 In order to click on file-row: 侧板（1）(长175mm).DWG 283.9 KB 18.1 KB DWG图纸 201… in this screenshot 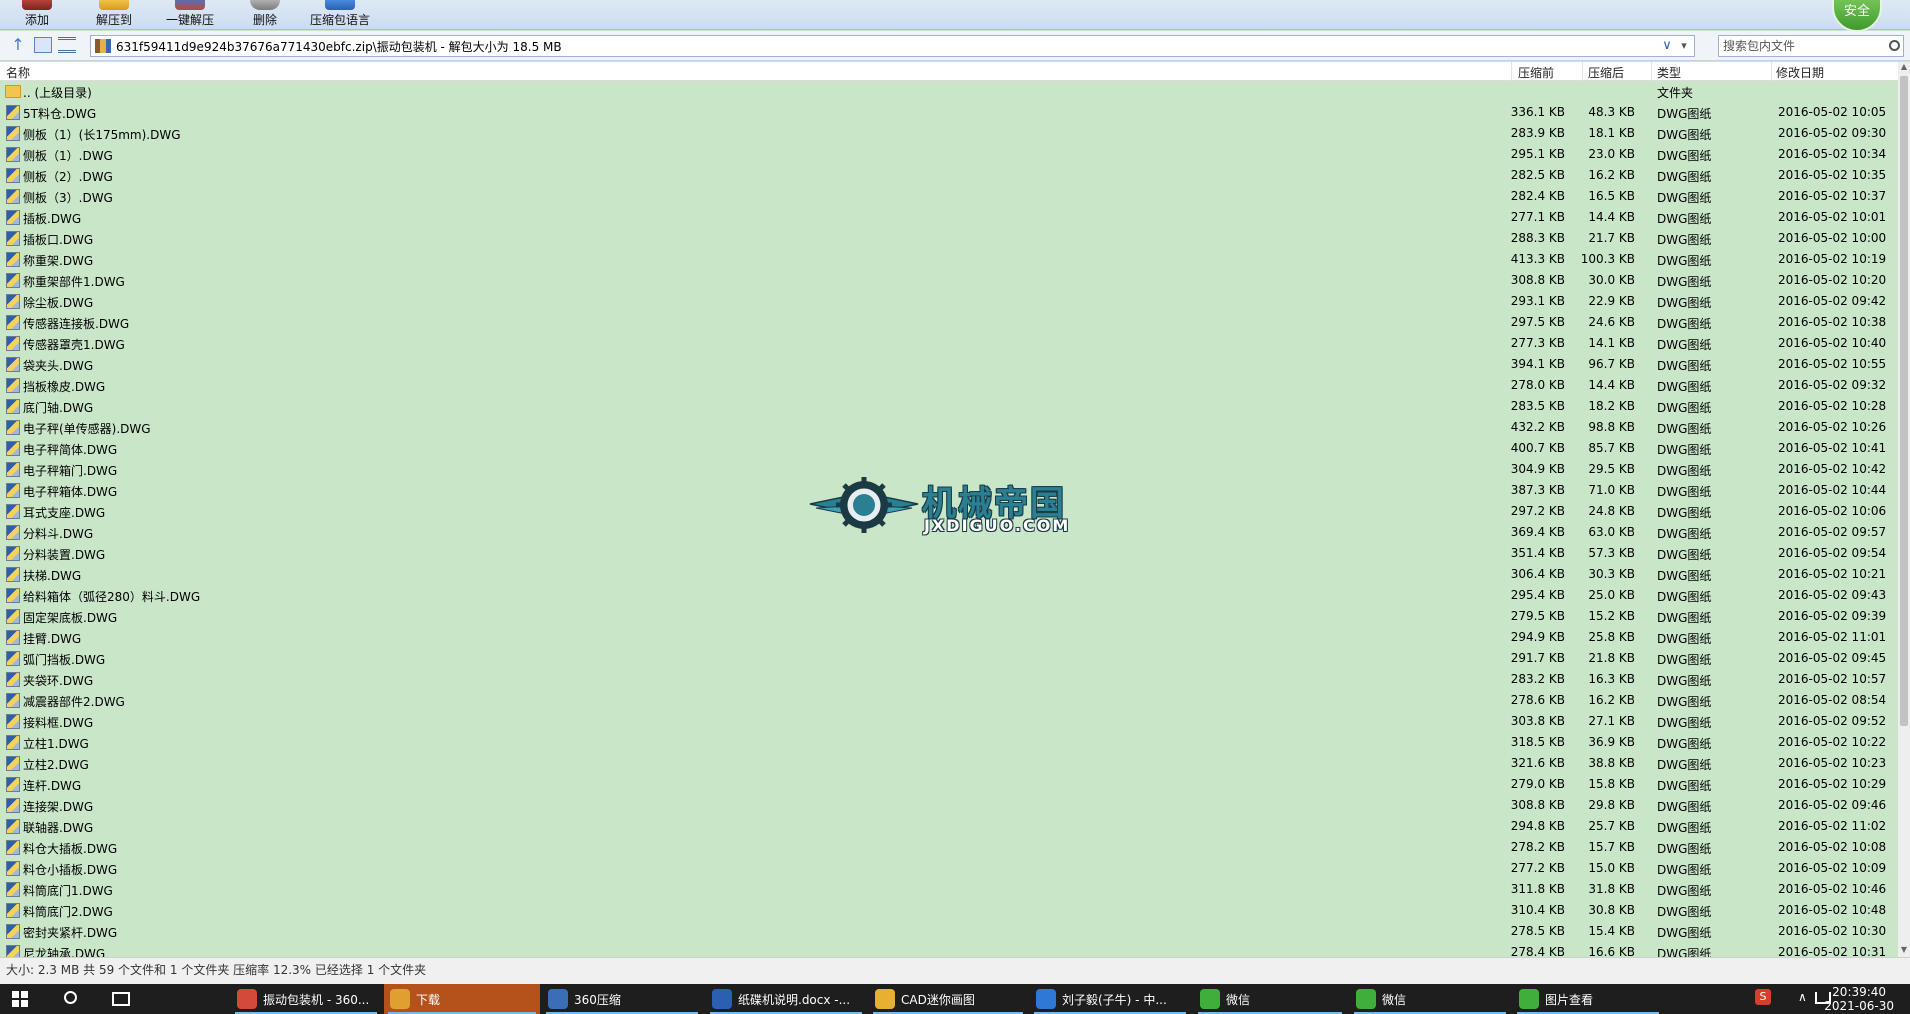, I will do `click(949, 133)`.